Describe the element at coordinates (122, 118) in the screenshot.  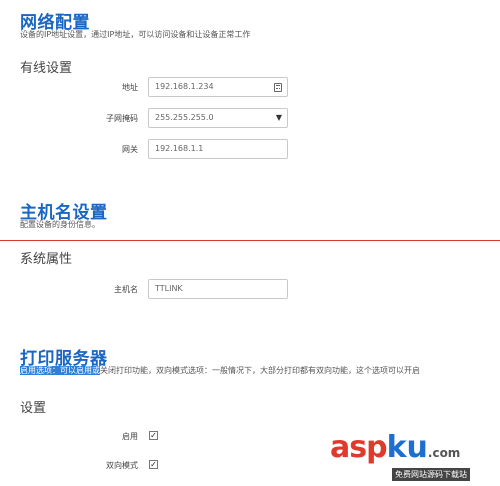
I see `subnet-label: 子网掩码` at that location.